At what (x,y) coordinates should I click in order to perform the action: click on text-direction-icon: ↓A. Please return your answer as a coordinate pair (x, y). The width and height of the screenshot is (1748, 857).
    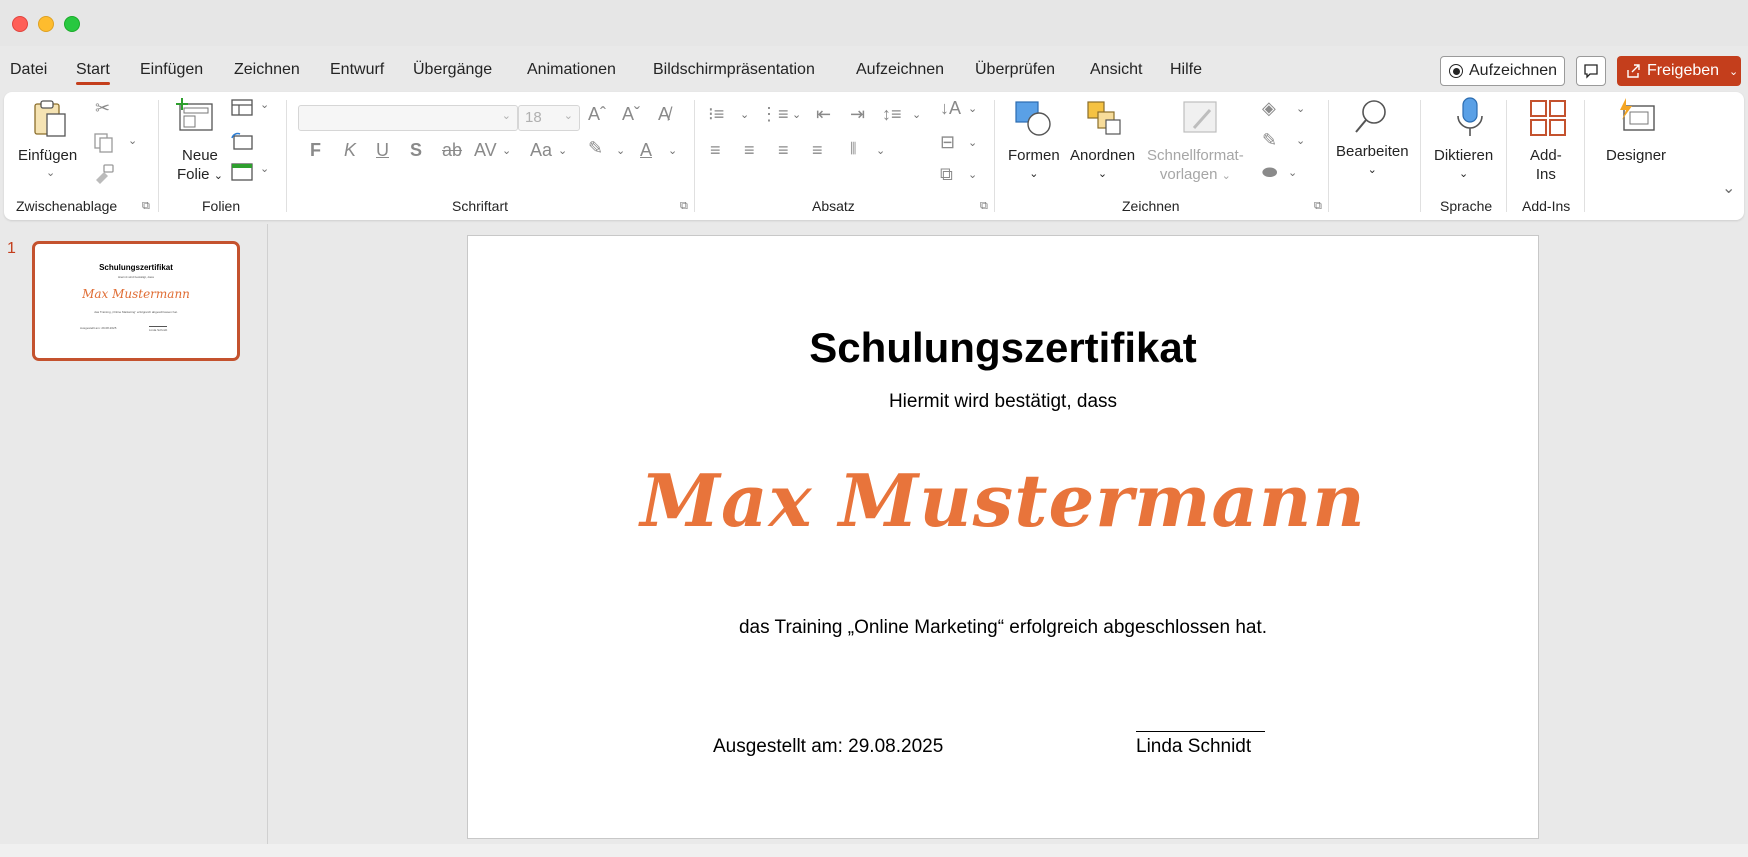
    Looking at the image, I should click on (950, 108).